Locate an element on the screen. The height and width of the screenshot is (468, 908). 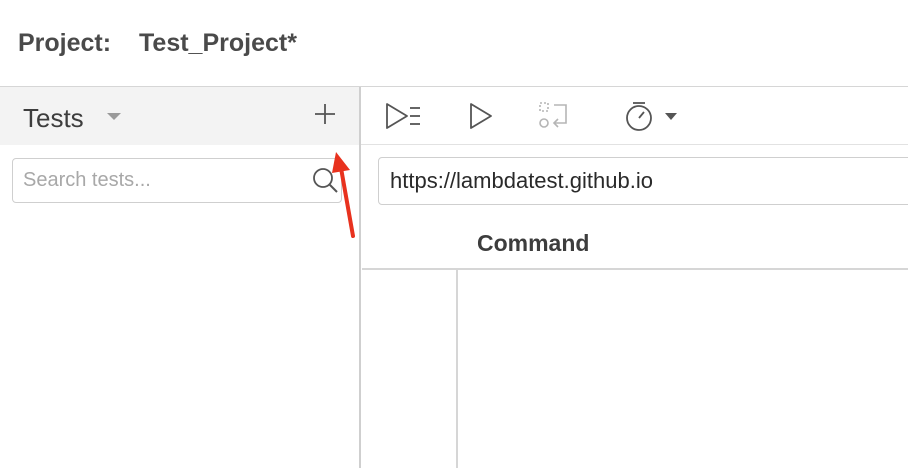
speed-button is located at coordinates (653, 116).